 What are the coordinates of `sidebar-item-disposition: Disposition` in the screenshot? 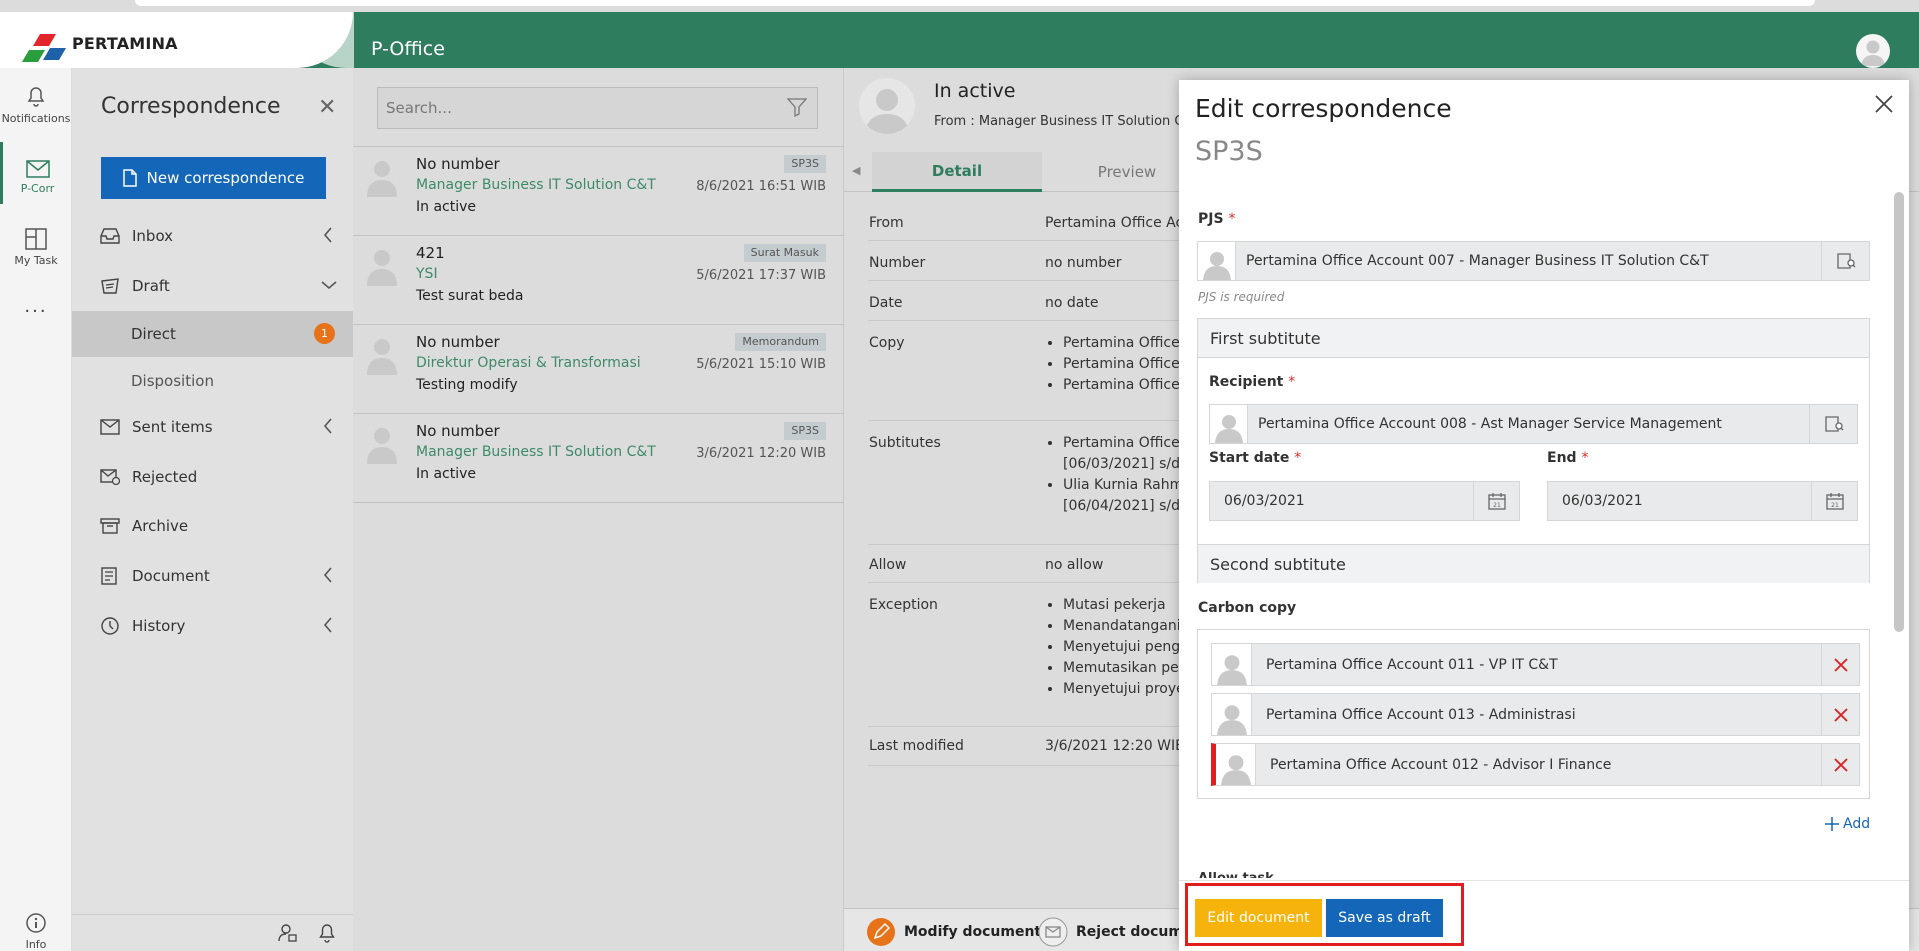 It's located at (212, 381).